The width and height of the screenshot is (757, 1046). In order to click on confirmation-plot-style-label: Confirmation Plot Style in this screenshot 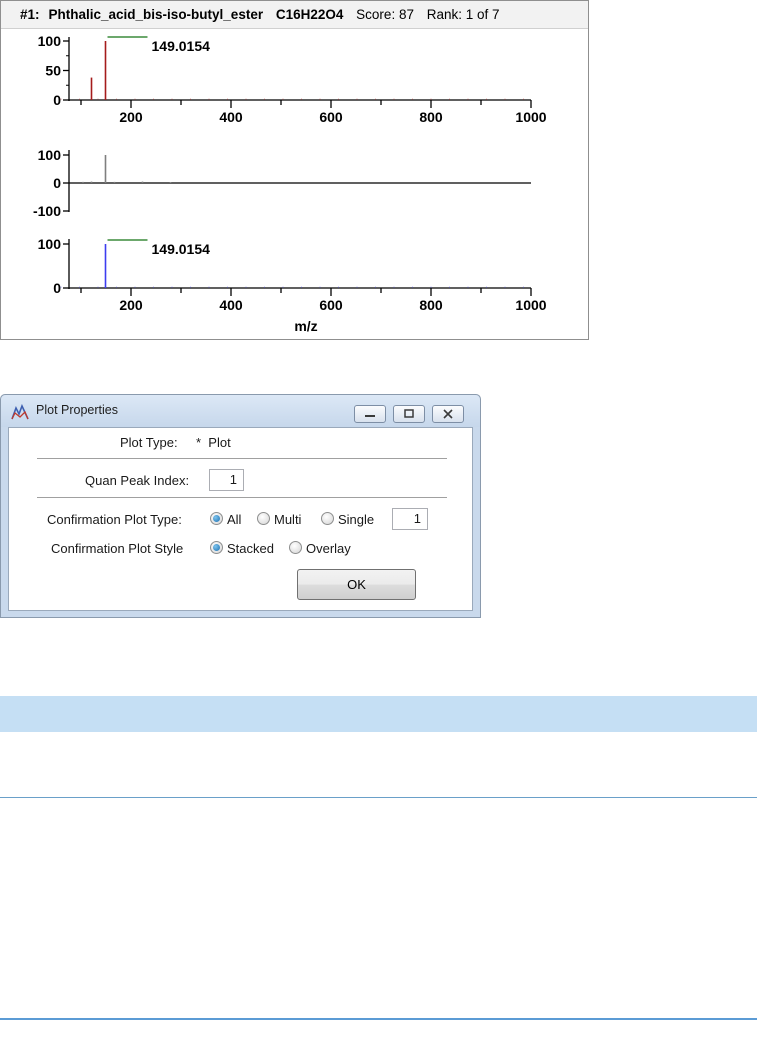, I will do `click(117, 548)`.